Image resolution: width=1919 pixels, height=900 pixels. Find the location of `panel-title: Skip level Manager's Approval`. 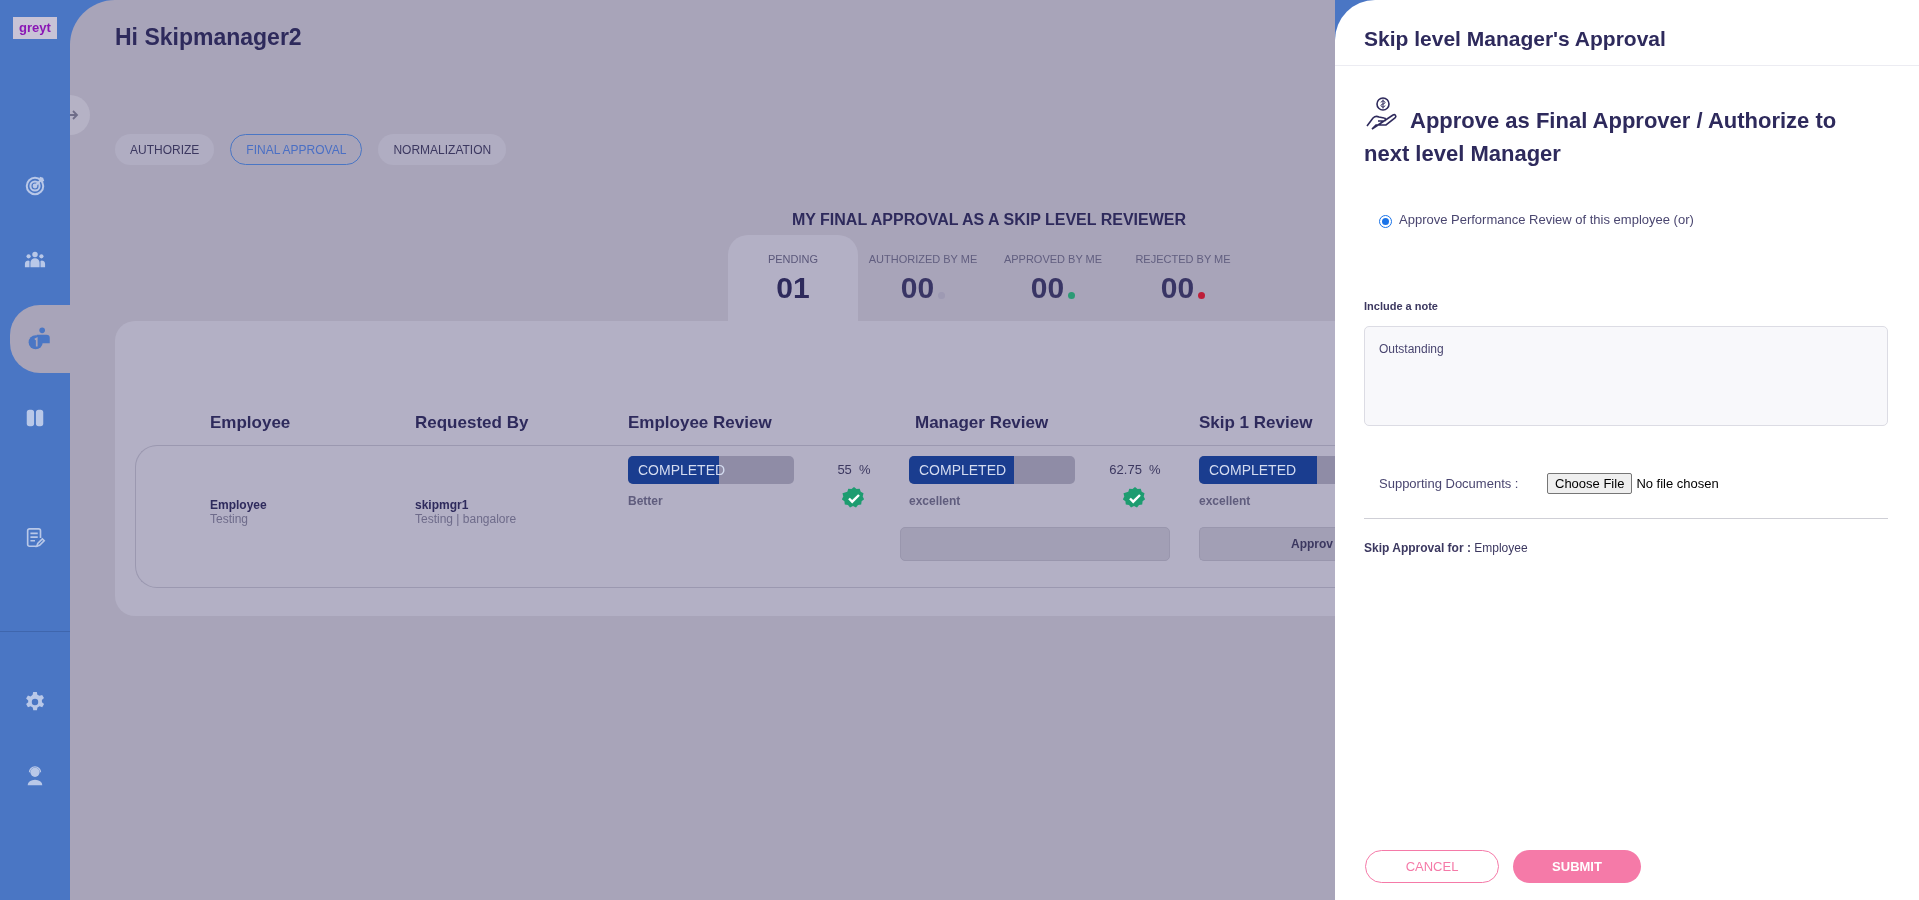

panel-title: Skip level Manager's Approval is located at coordinates (1515, 39).